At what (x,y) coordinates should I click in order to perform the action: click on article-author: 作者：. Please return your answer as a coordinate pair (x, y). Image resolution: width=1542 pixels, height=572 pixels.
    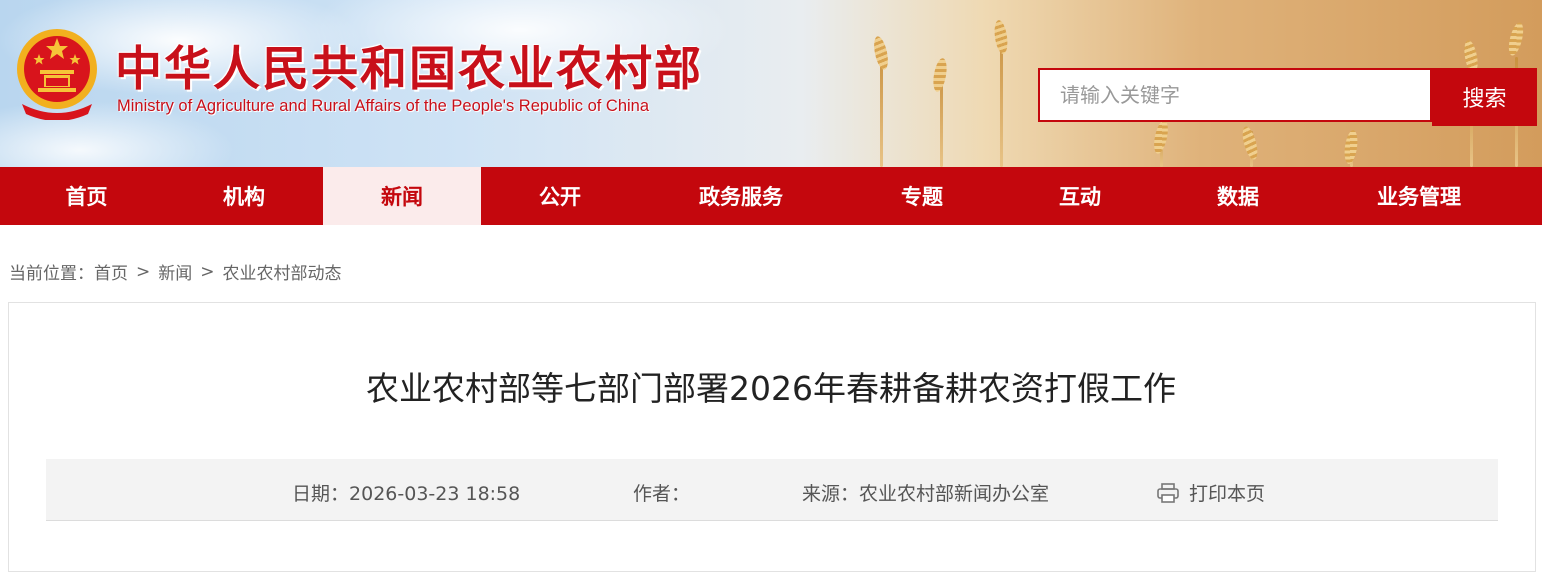
    Looking at the image, I should click on (661, 492).